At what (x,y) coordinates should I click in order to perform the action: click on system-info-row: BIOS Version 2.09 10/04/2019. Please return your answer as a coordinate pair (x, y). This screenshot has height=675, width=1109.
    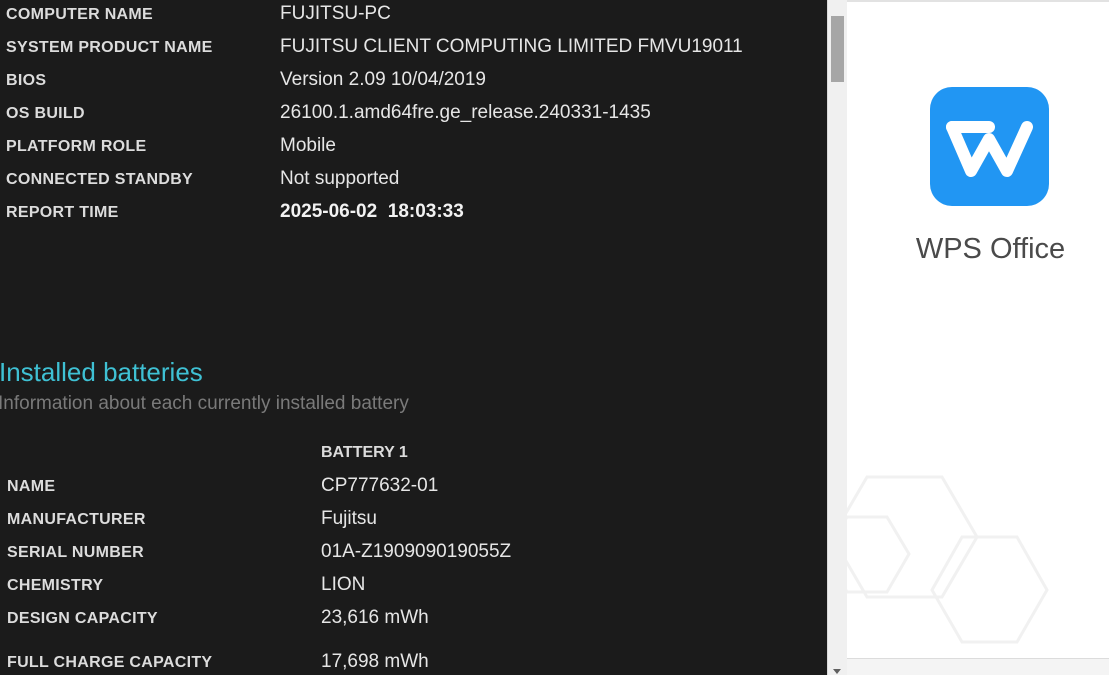
    Looking at the image, I should click on (413, 82).